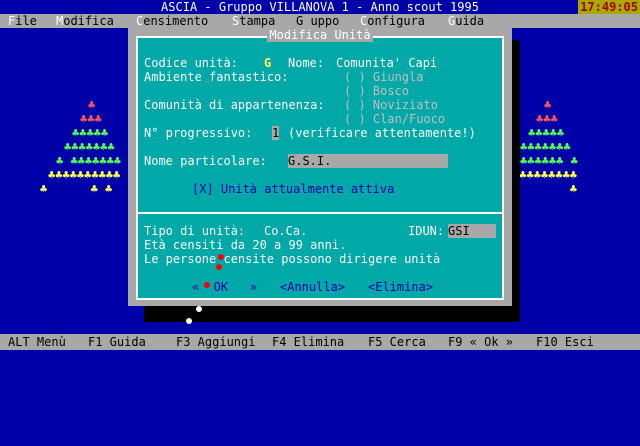 The width and height of the screenshot is (640, 446). Describe the element at coordinates (306, 63) in the screenshot. I see `nome-label: Nome:` at that location.